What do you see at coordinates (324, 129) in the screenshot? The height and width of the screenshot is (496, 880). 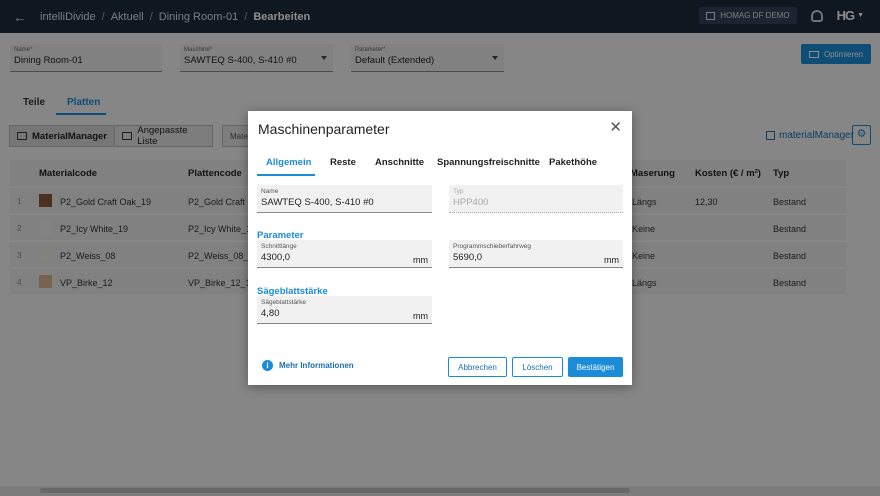 I see `dialog-title: Maschinenparameter` at bounding box center [324, 129].